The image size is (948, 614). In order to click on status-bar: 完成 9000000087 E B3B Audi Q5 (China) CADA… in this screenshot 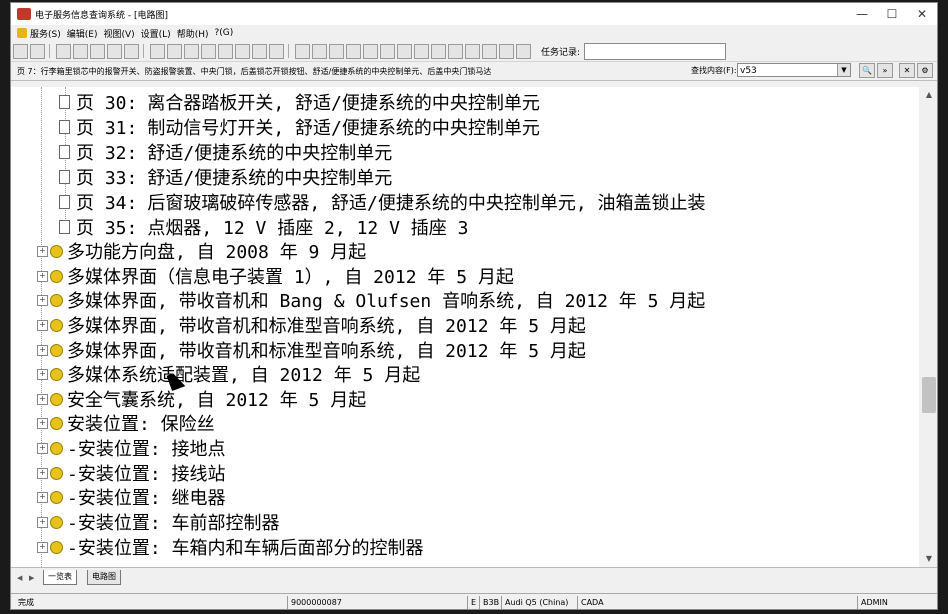, I will do `click(474, 601)`.